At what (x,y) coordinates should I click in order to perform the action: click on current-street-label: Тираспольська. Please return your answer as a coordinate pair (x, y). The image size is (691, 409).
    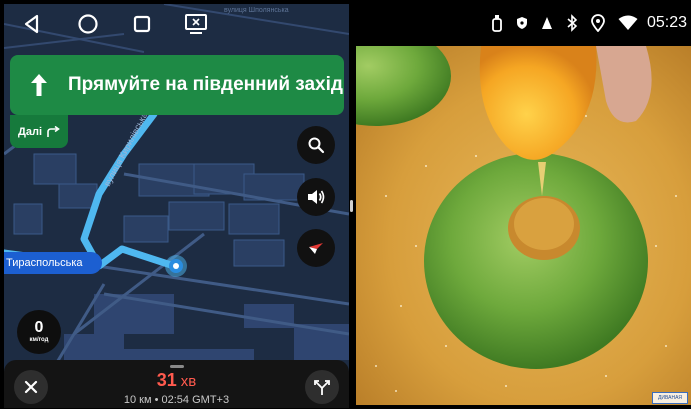
    Looking at the image, I should click on (53, 263).